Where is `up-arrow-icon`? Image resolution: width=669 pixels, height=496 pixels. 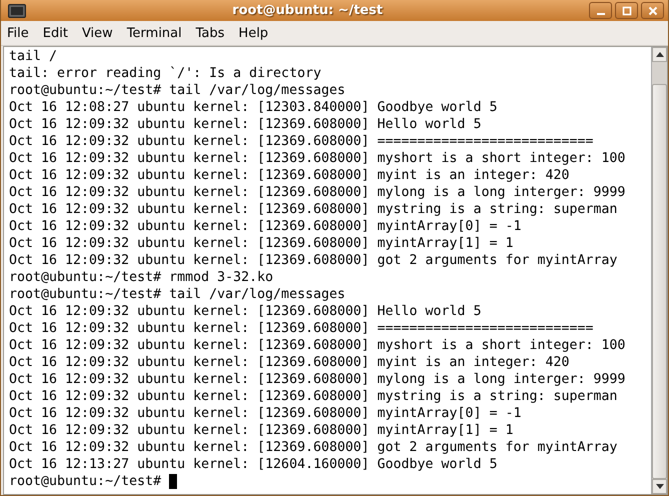
up-arrow-icon is located at coordinates (660, 54).